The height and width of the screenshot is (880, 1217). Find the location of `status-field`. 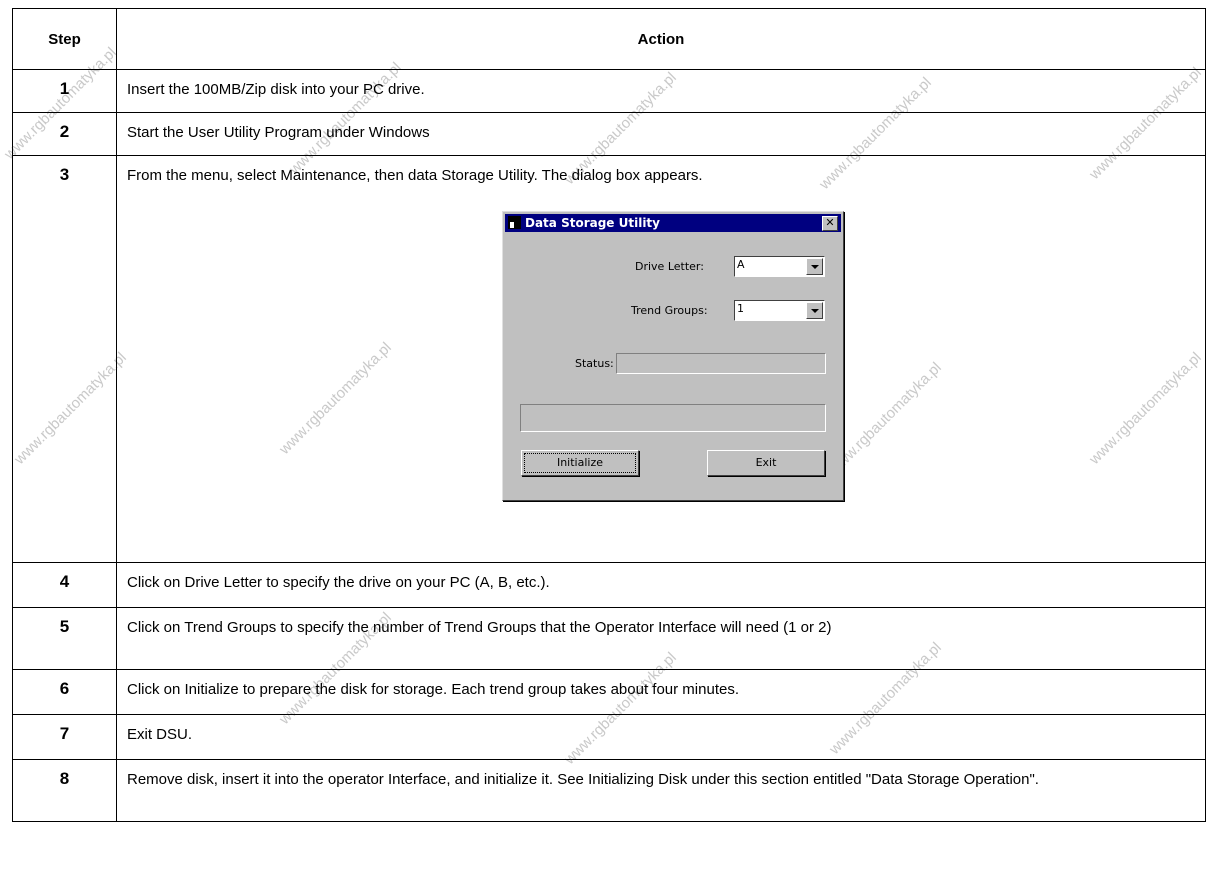

status-field is located at coordinates (721, 363).